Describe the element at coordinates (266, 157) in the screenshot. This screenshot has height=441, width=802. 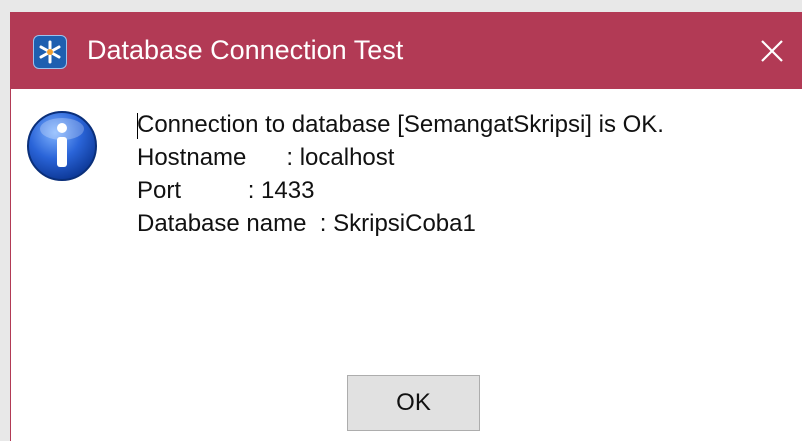
I see `message-line: Hostname : localhost` at that location.